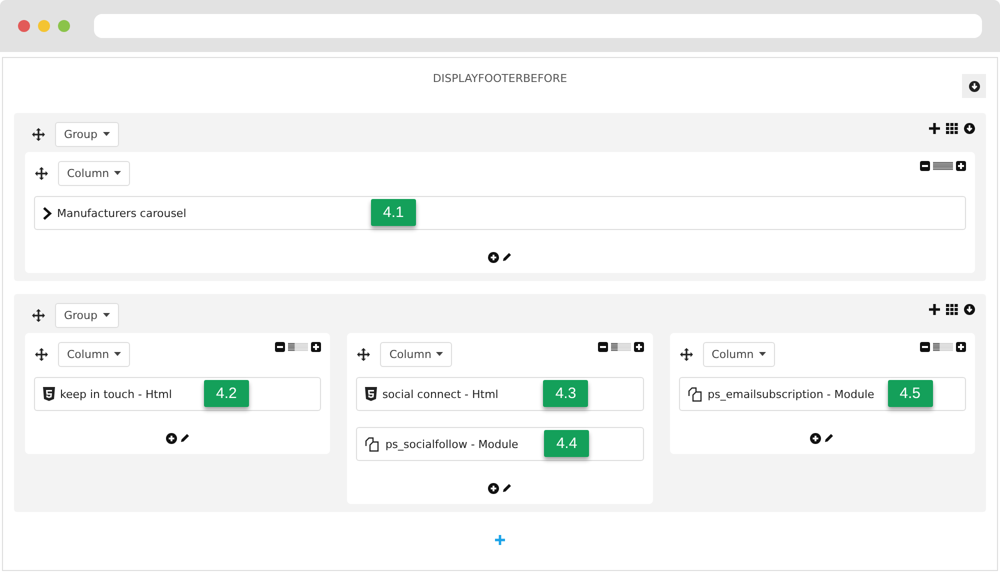  Describe the element at coordinates (121, 213) in the screenshot. I see `module-name: Manufacturers carousel` at that location.